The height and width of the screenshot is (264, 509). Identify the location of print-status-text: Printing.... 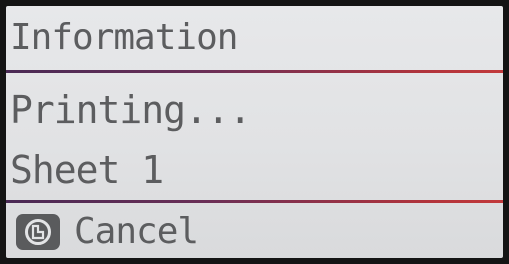
(131, 110).